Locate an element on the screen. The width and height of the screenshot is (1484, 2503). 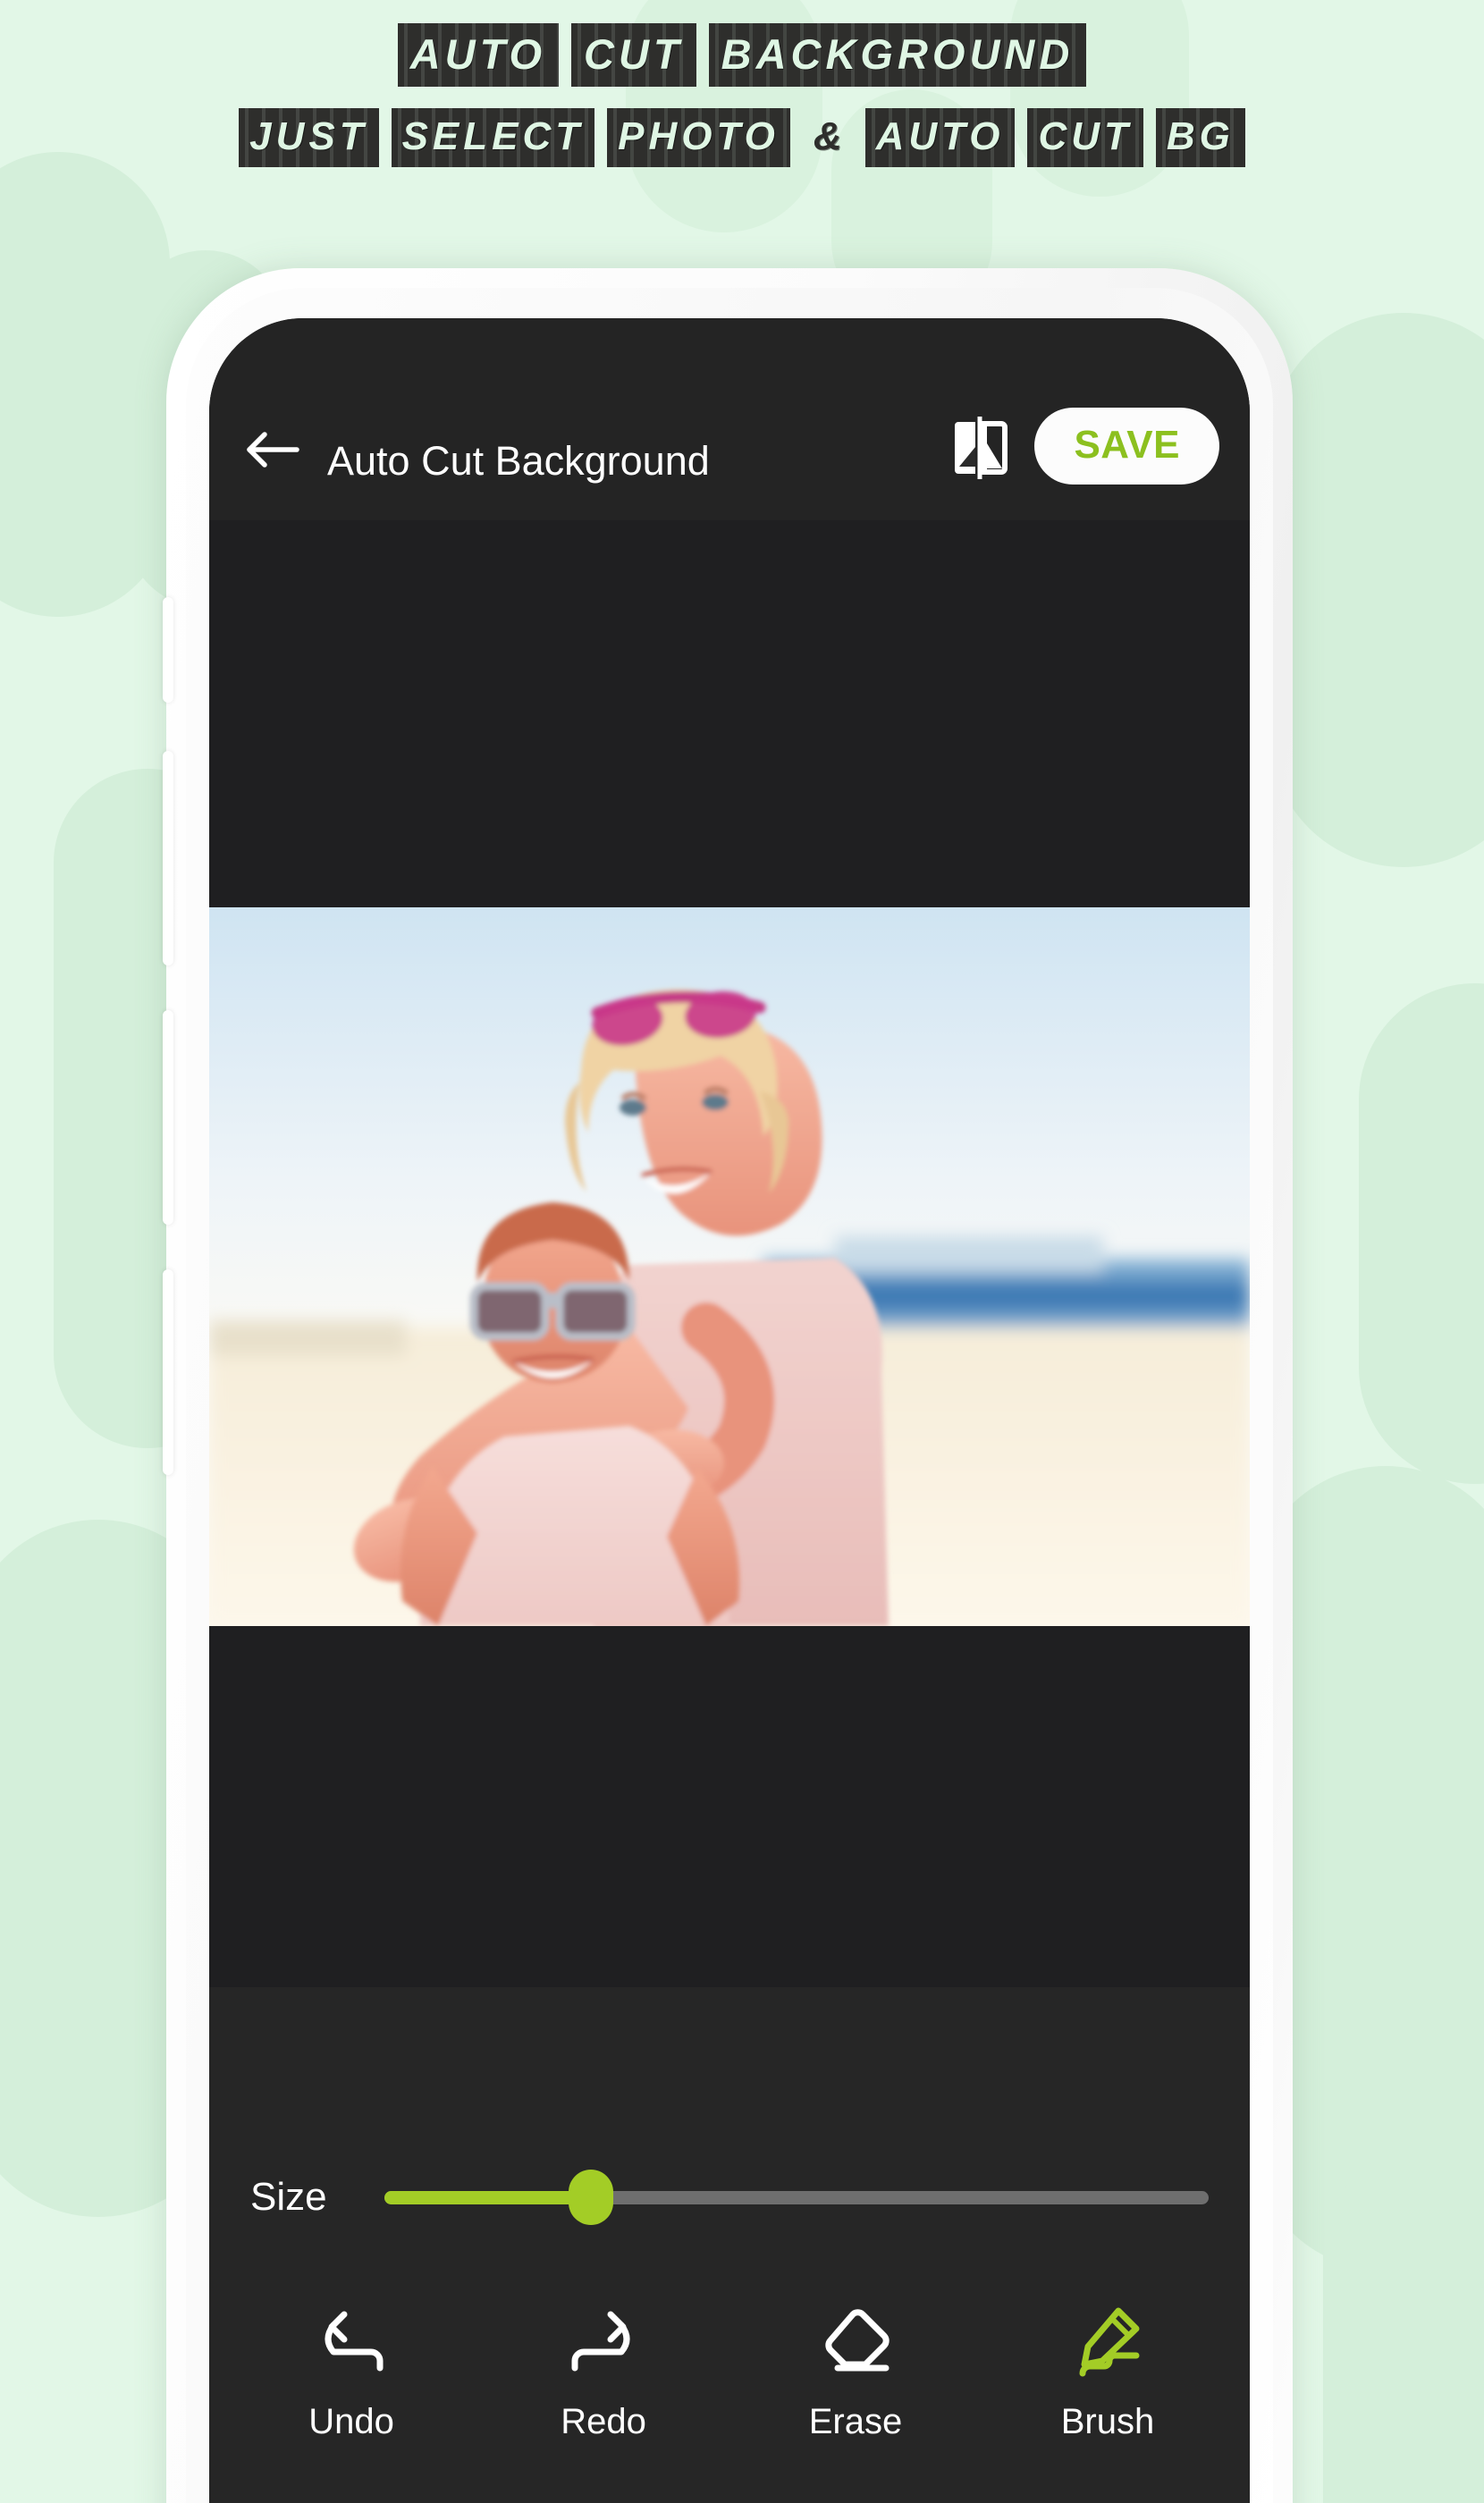
promo-word: BG is located at coordinates (1200, 137).